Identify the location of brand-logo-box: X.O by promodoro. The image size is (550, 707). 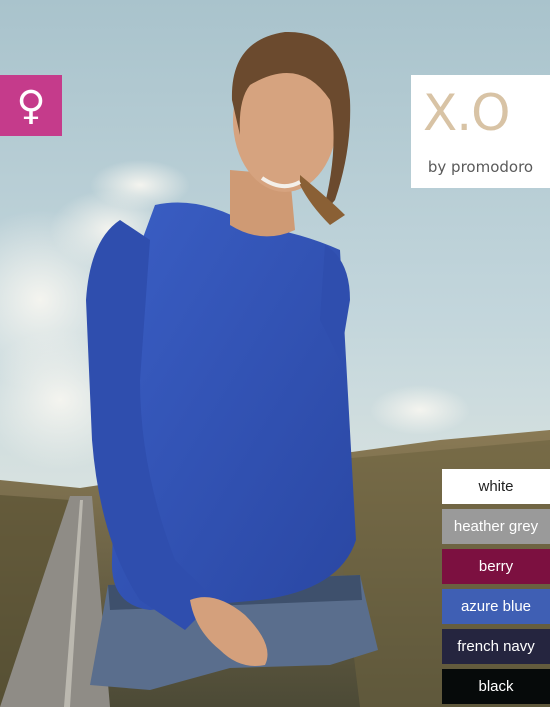
(480, 131).